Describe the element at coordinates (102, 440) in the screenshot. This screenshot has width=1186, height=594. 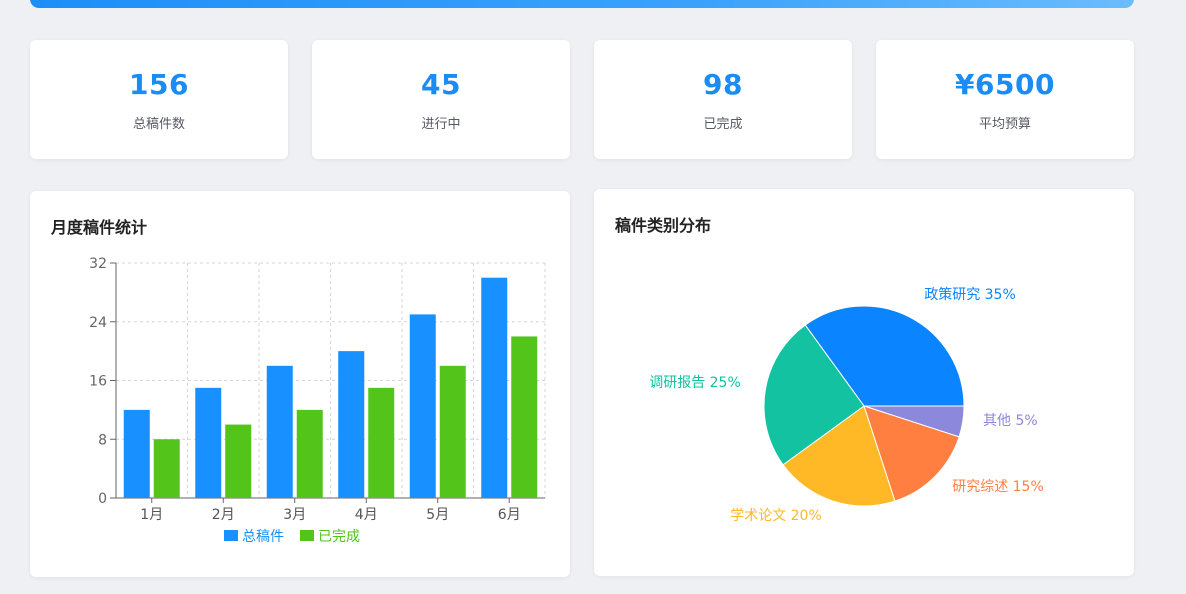
I see `y-tick-label: 8` at that location.